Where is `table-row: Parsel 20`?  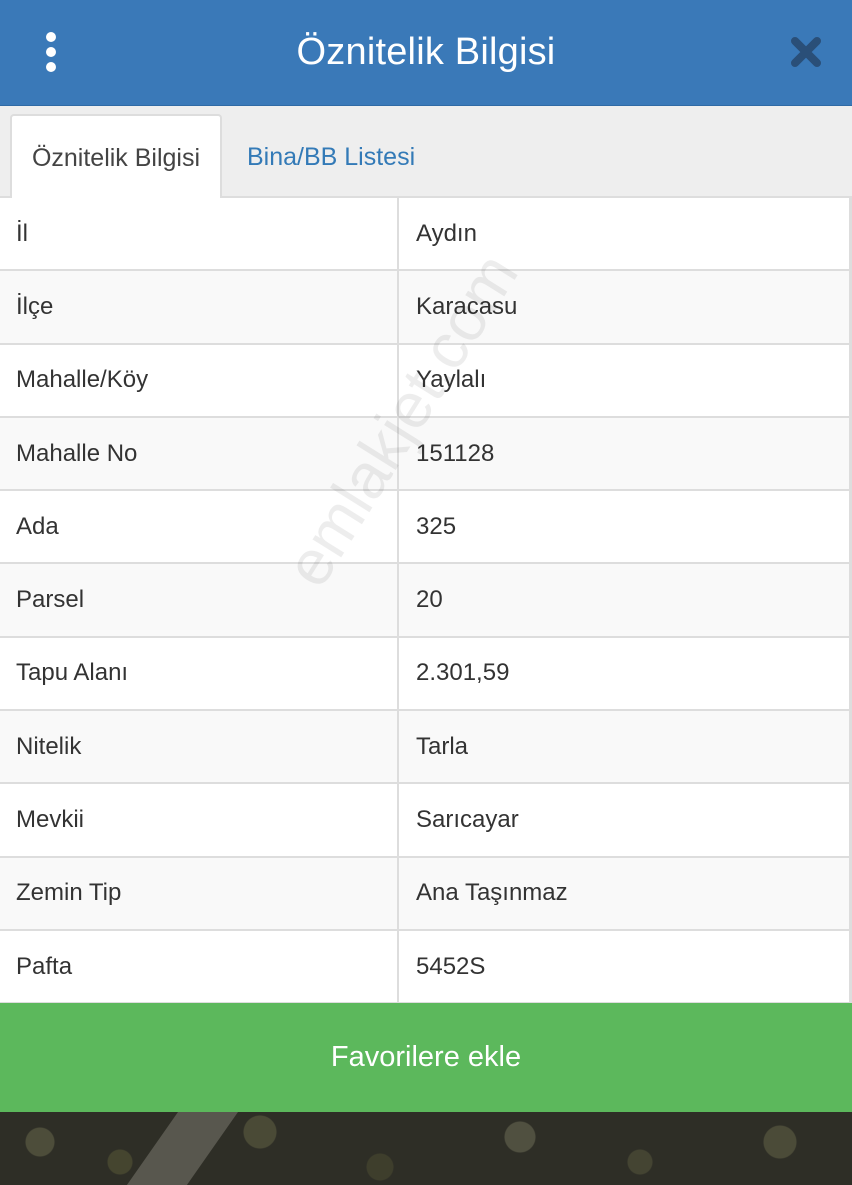
table-row: Parsel 20 is located at coordinates (426, 601).